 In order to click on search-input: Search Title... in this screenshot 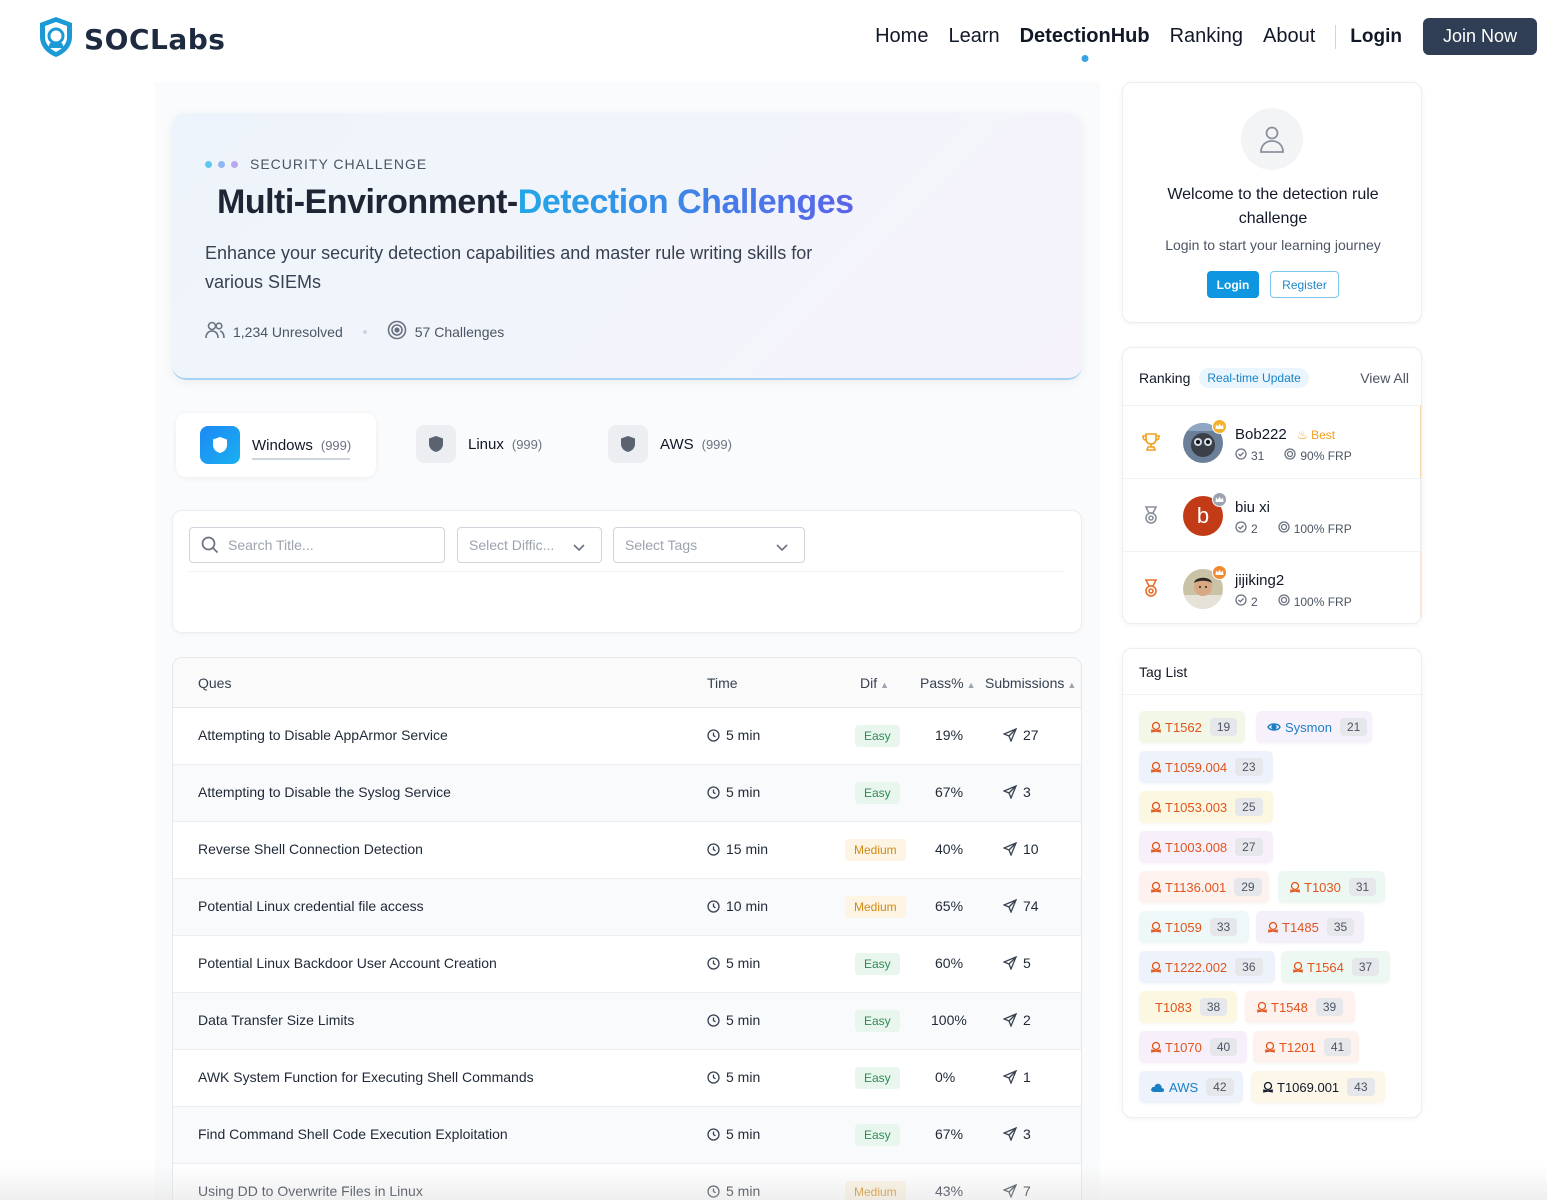, I will do `click(317, 545)`.